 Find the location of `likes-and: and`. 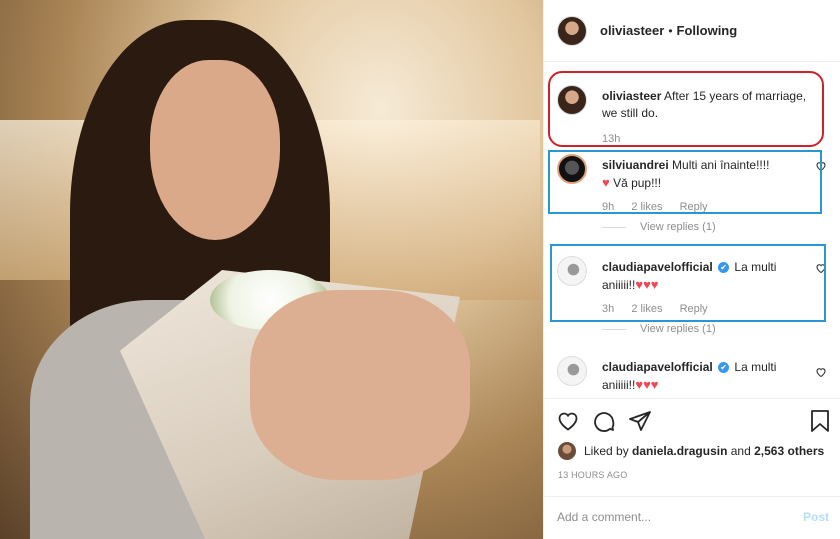

likes-and: and is located at coordinates (740, 451).